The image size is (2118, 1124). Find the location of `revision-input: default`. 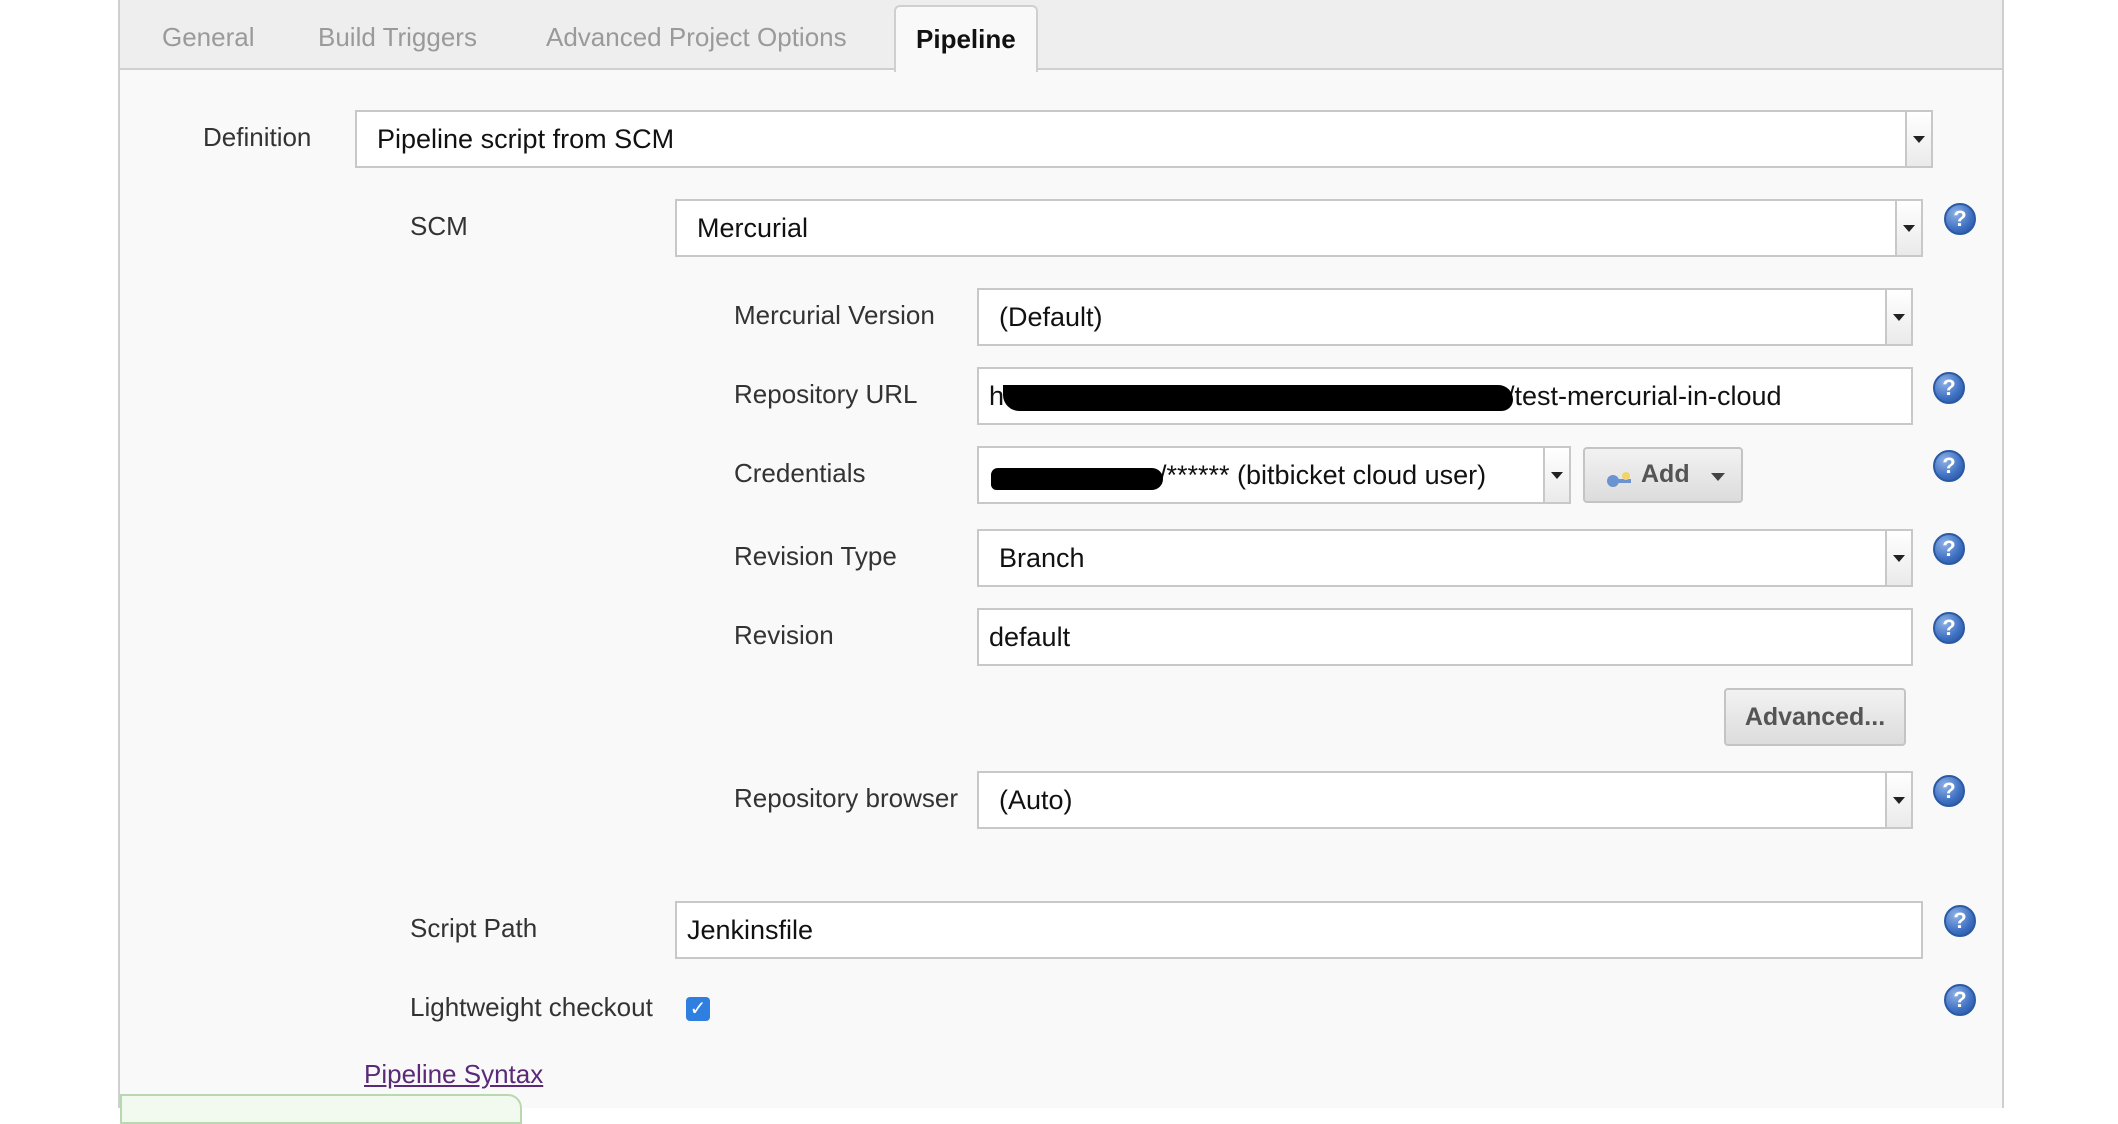

revision-input: default is located at coordinates (1445, 637).